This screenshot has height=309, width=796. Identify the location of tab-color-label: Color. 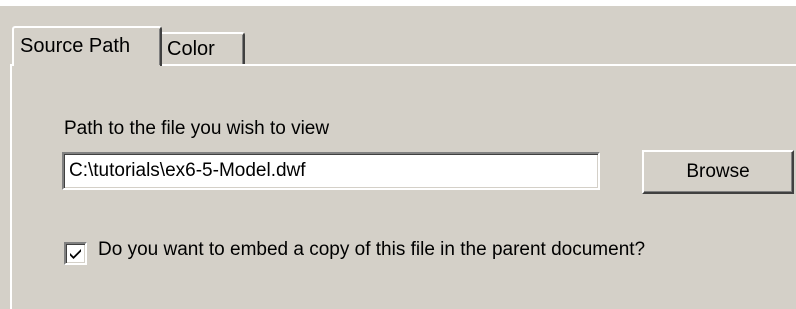
(191, 49).